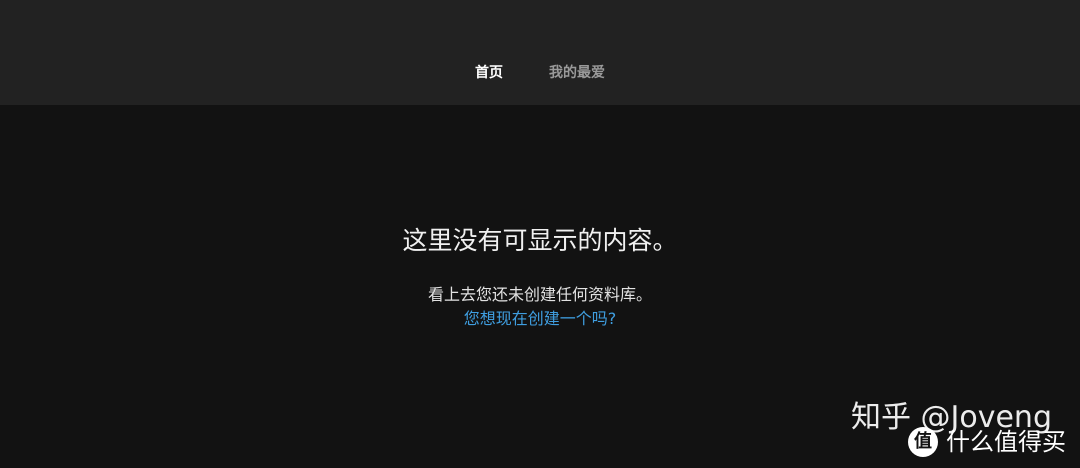  I want to click on empty-state-title: 这里没有可显示的内容。, so click(540, 240).